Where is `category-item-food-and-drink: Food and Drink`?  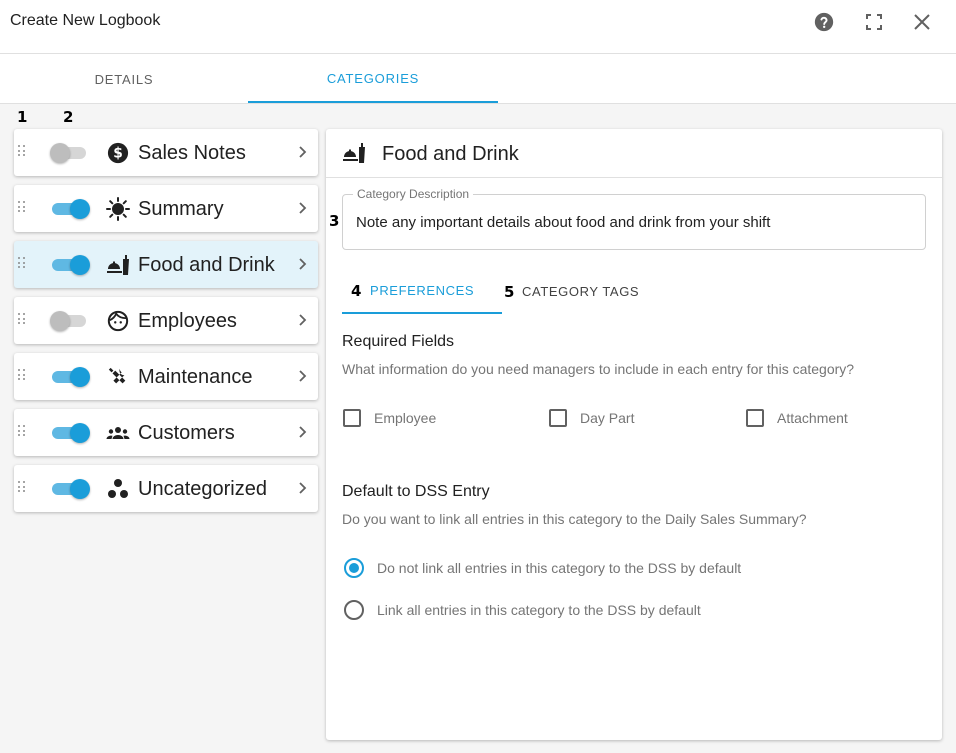 category-item-food-and-drink: Food and Drink is located at coordinates (166, 264).